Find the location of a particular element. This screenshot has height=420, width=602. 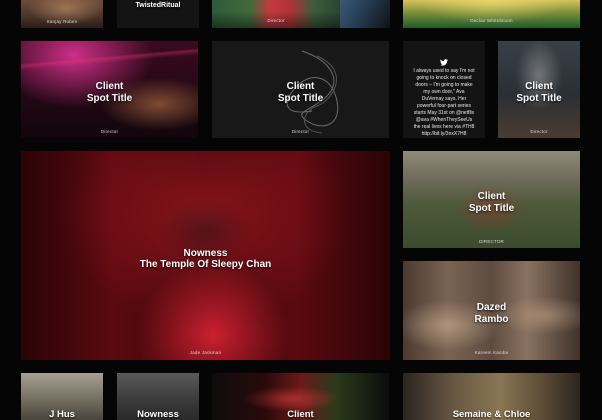

portfolio-tile-dazed-rambo: Dazed Rambo Kareem Kambe is located at coordinates (491, 310).